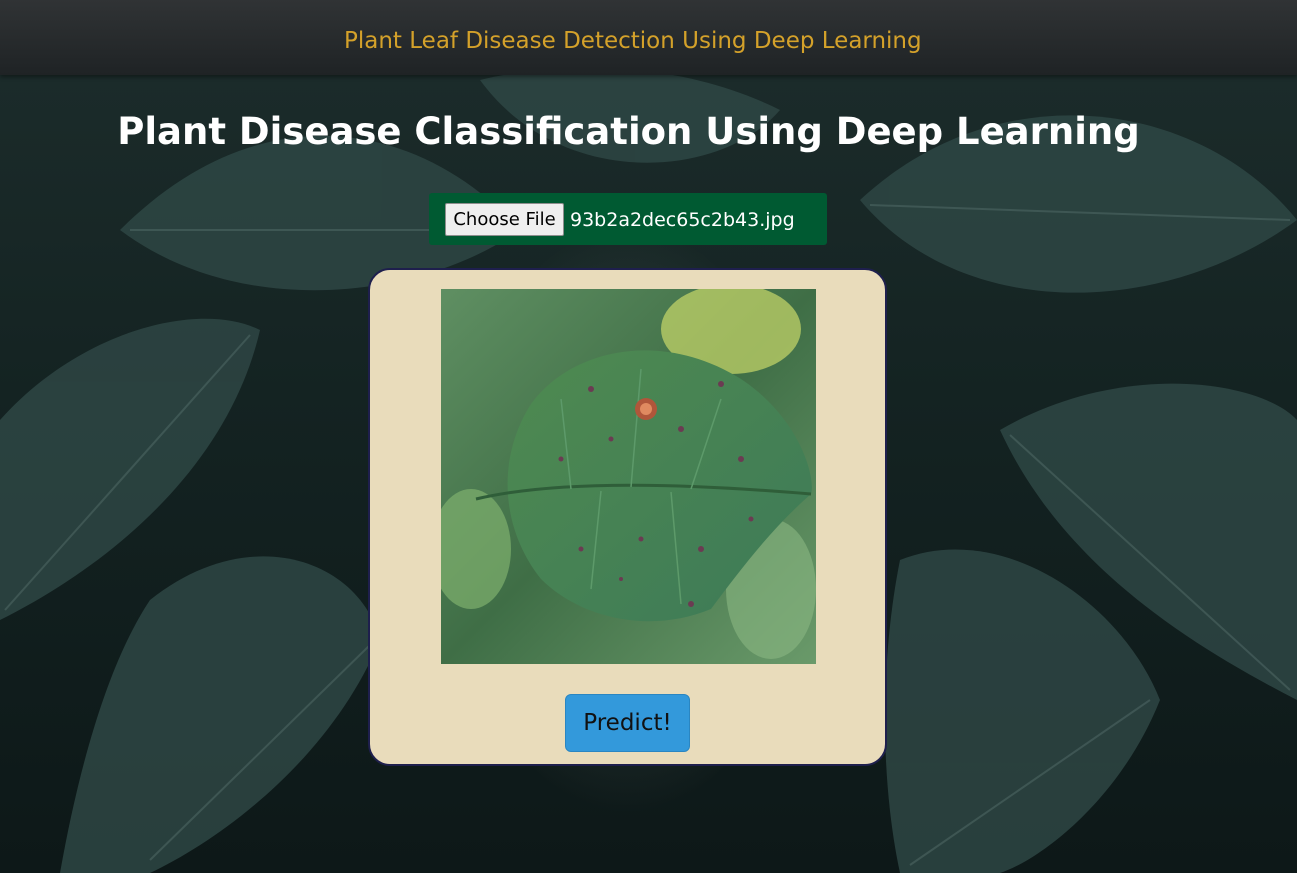 This screenshot has width=1297, height=873. I want to click on file-upload-bar: Choose File 93b2a2dec65c2b43.jpg, so click(628, 219).